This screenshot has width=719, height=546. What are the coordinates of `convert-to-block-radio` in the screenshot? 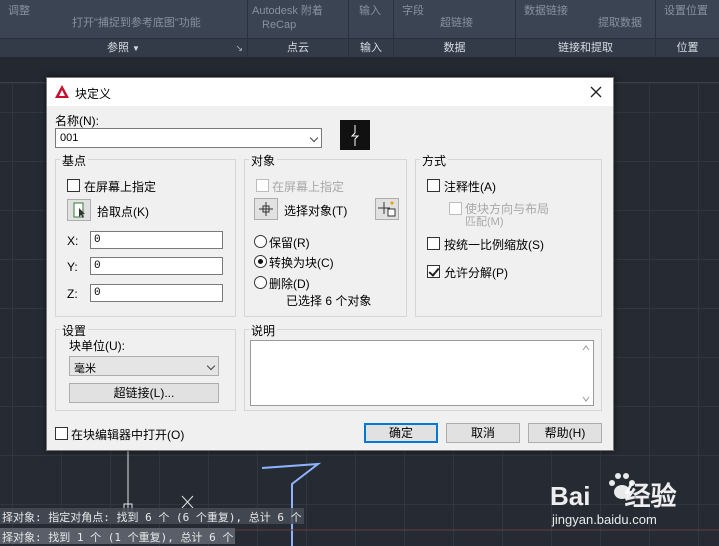 It's located at (260, 261).